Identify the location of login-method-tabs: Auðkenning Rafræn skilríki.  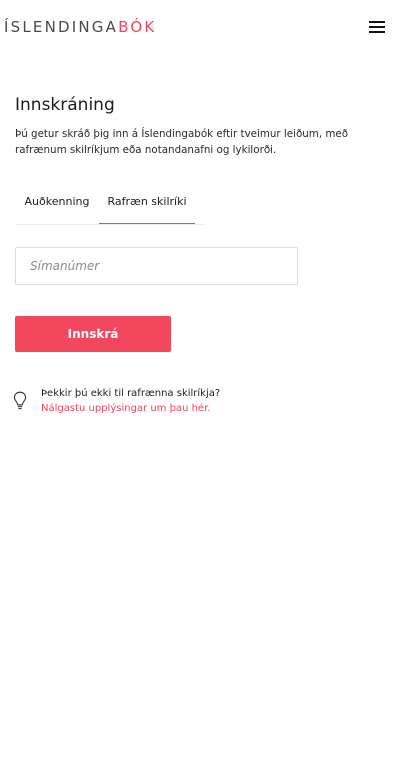
(110, 204).